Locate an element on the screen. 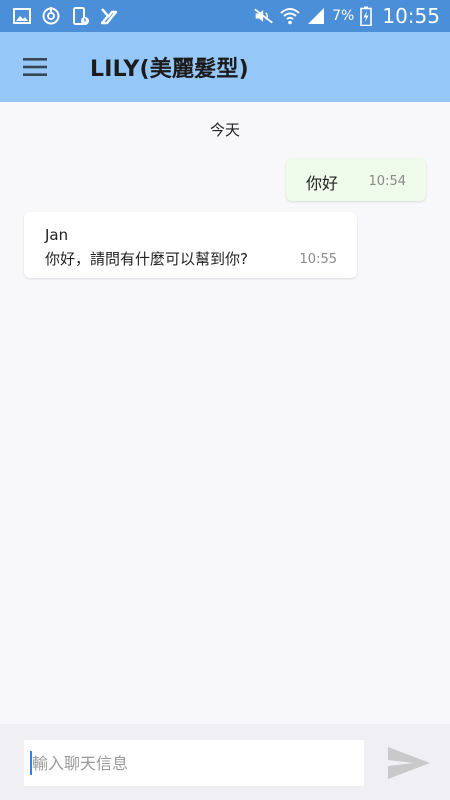  message-text: 你好，請問有什麼可以幫到你? is located at coordinates (146, 259).